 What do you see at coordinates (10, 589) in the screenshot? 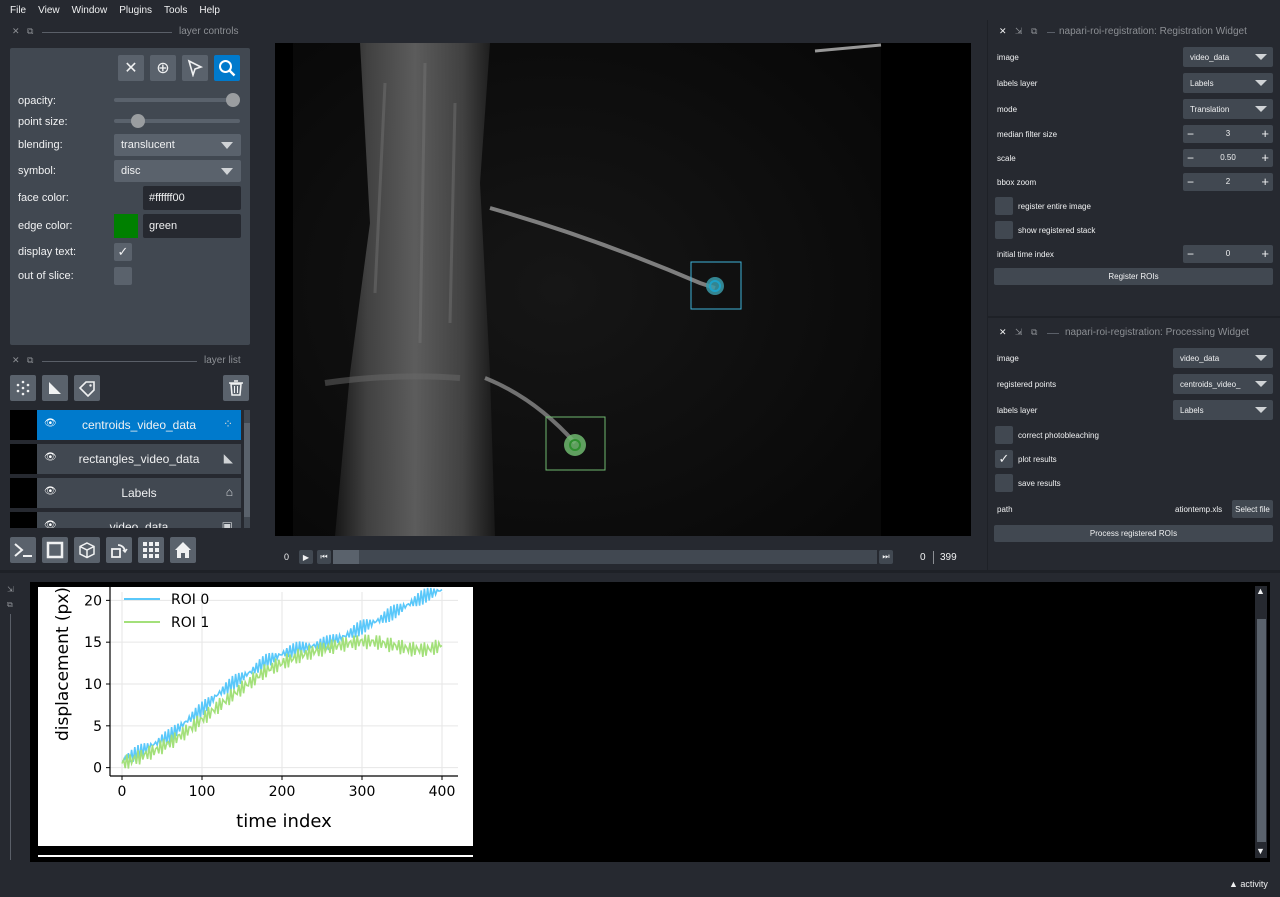
I see `dock-hide-icon: ⇲` at bounding box center [10, 589].